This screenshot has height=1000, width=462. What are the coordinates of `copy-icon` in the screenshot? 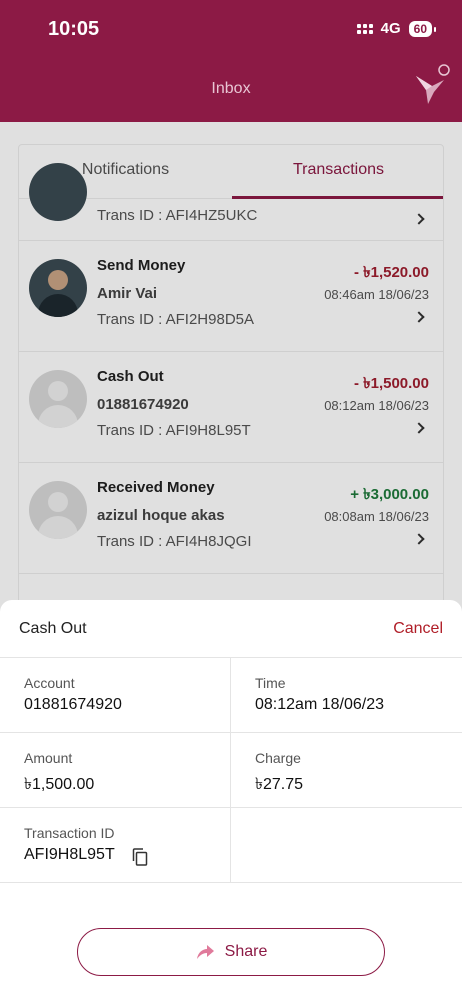 It's located at (140, 857).